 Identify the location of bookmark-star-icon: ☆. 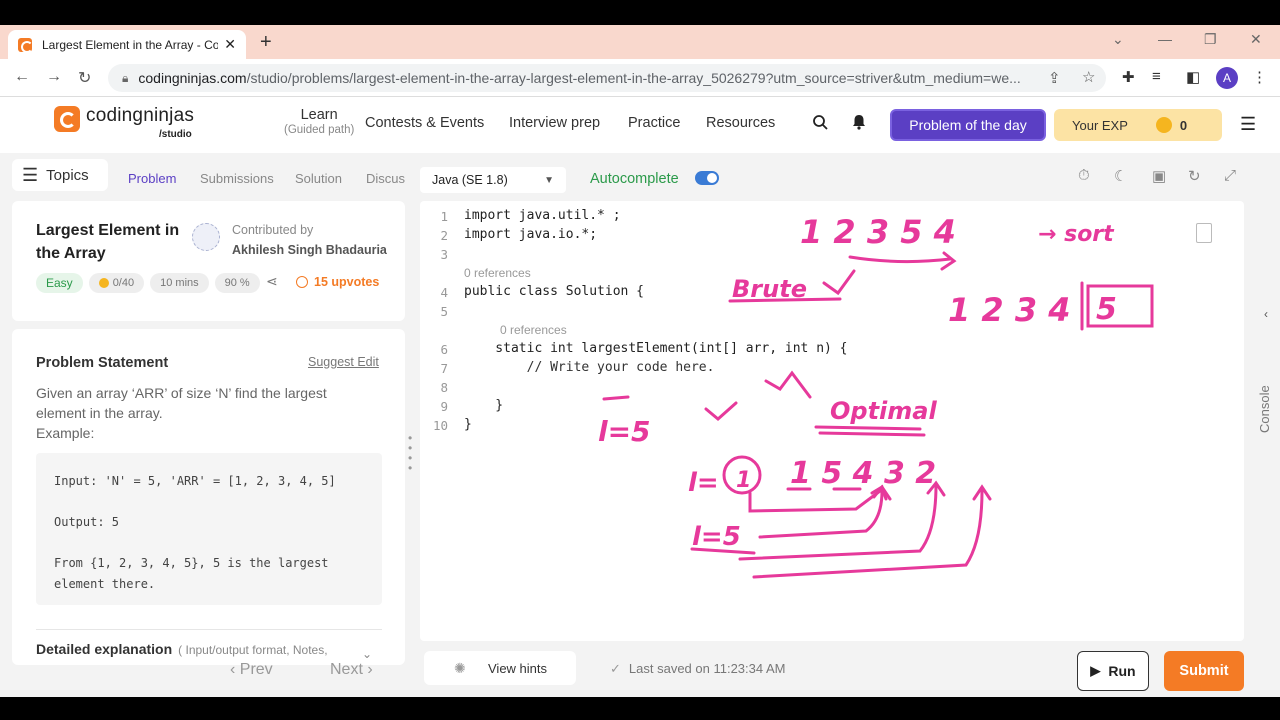
(1088, 77).